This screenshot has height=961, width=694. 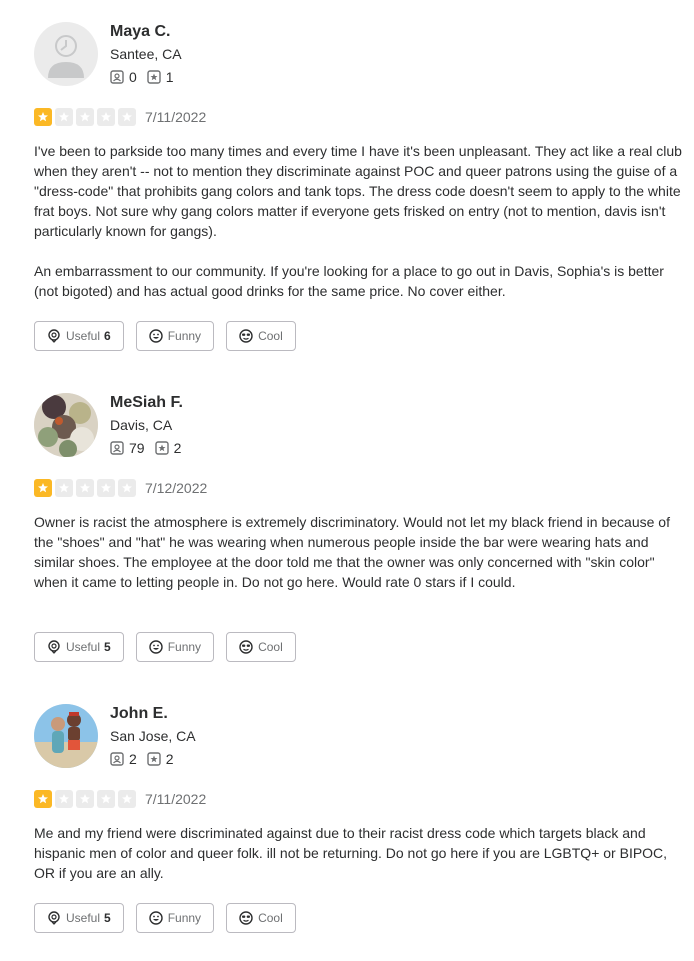 What do you see at coordinates (127, 448) in the screenshot?
I see `friends-stat: 79` at bounding box center [127, 448].